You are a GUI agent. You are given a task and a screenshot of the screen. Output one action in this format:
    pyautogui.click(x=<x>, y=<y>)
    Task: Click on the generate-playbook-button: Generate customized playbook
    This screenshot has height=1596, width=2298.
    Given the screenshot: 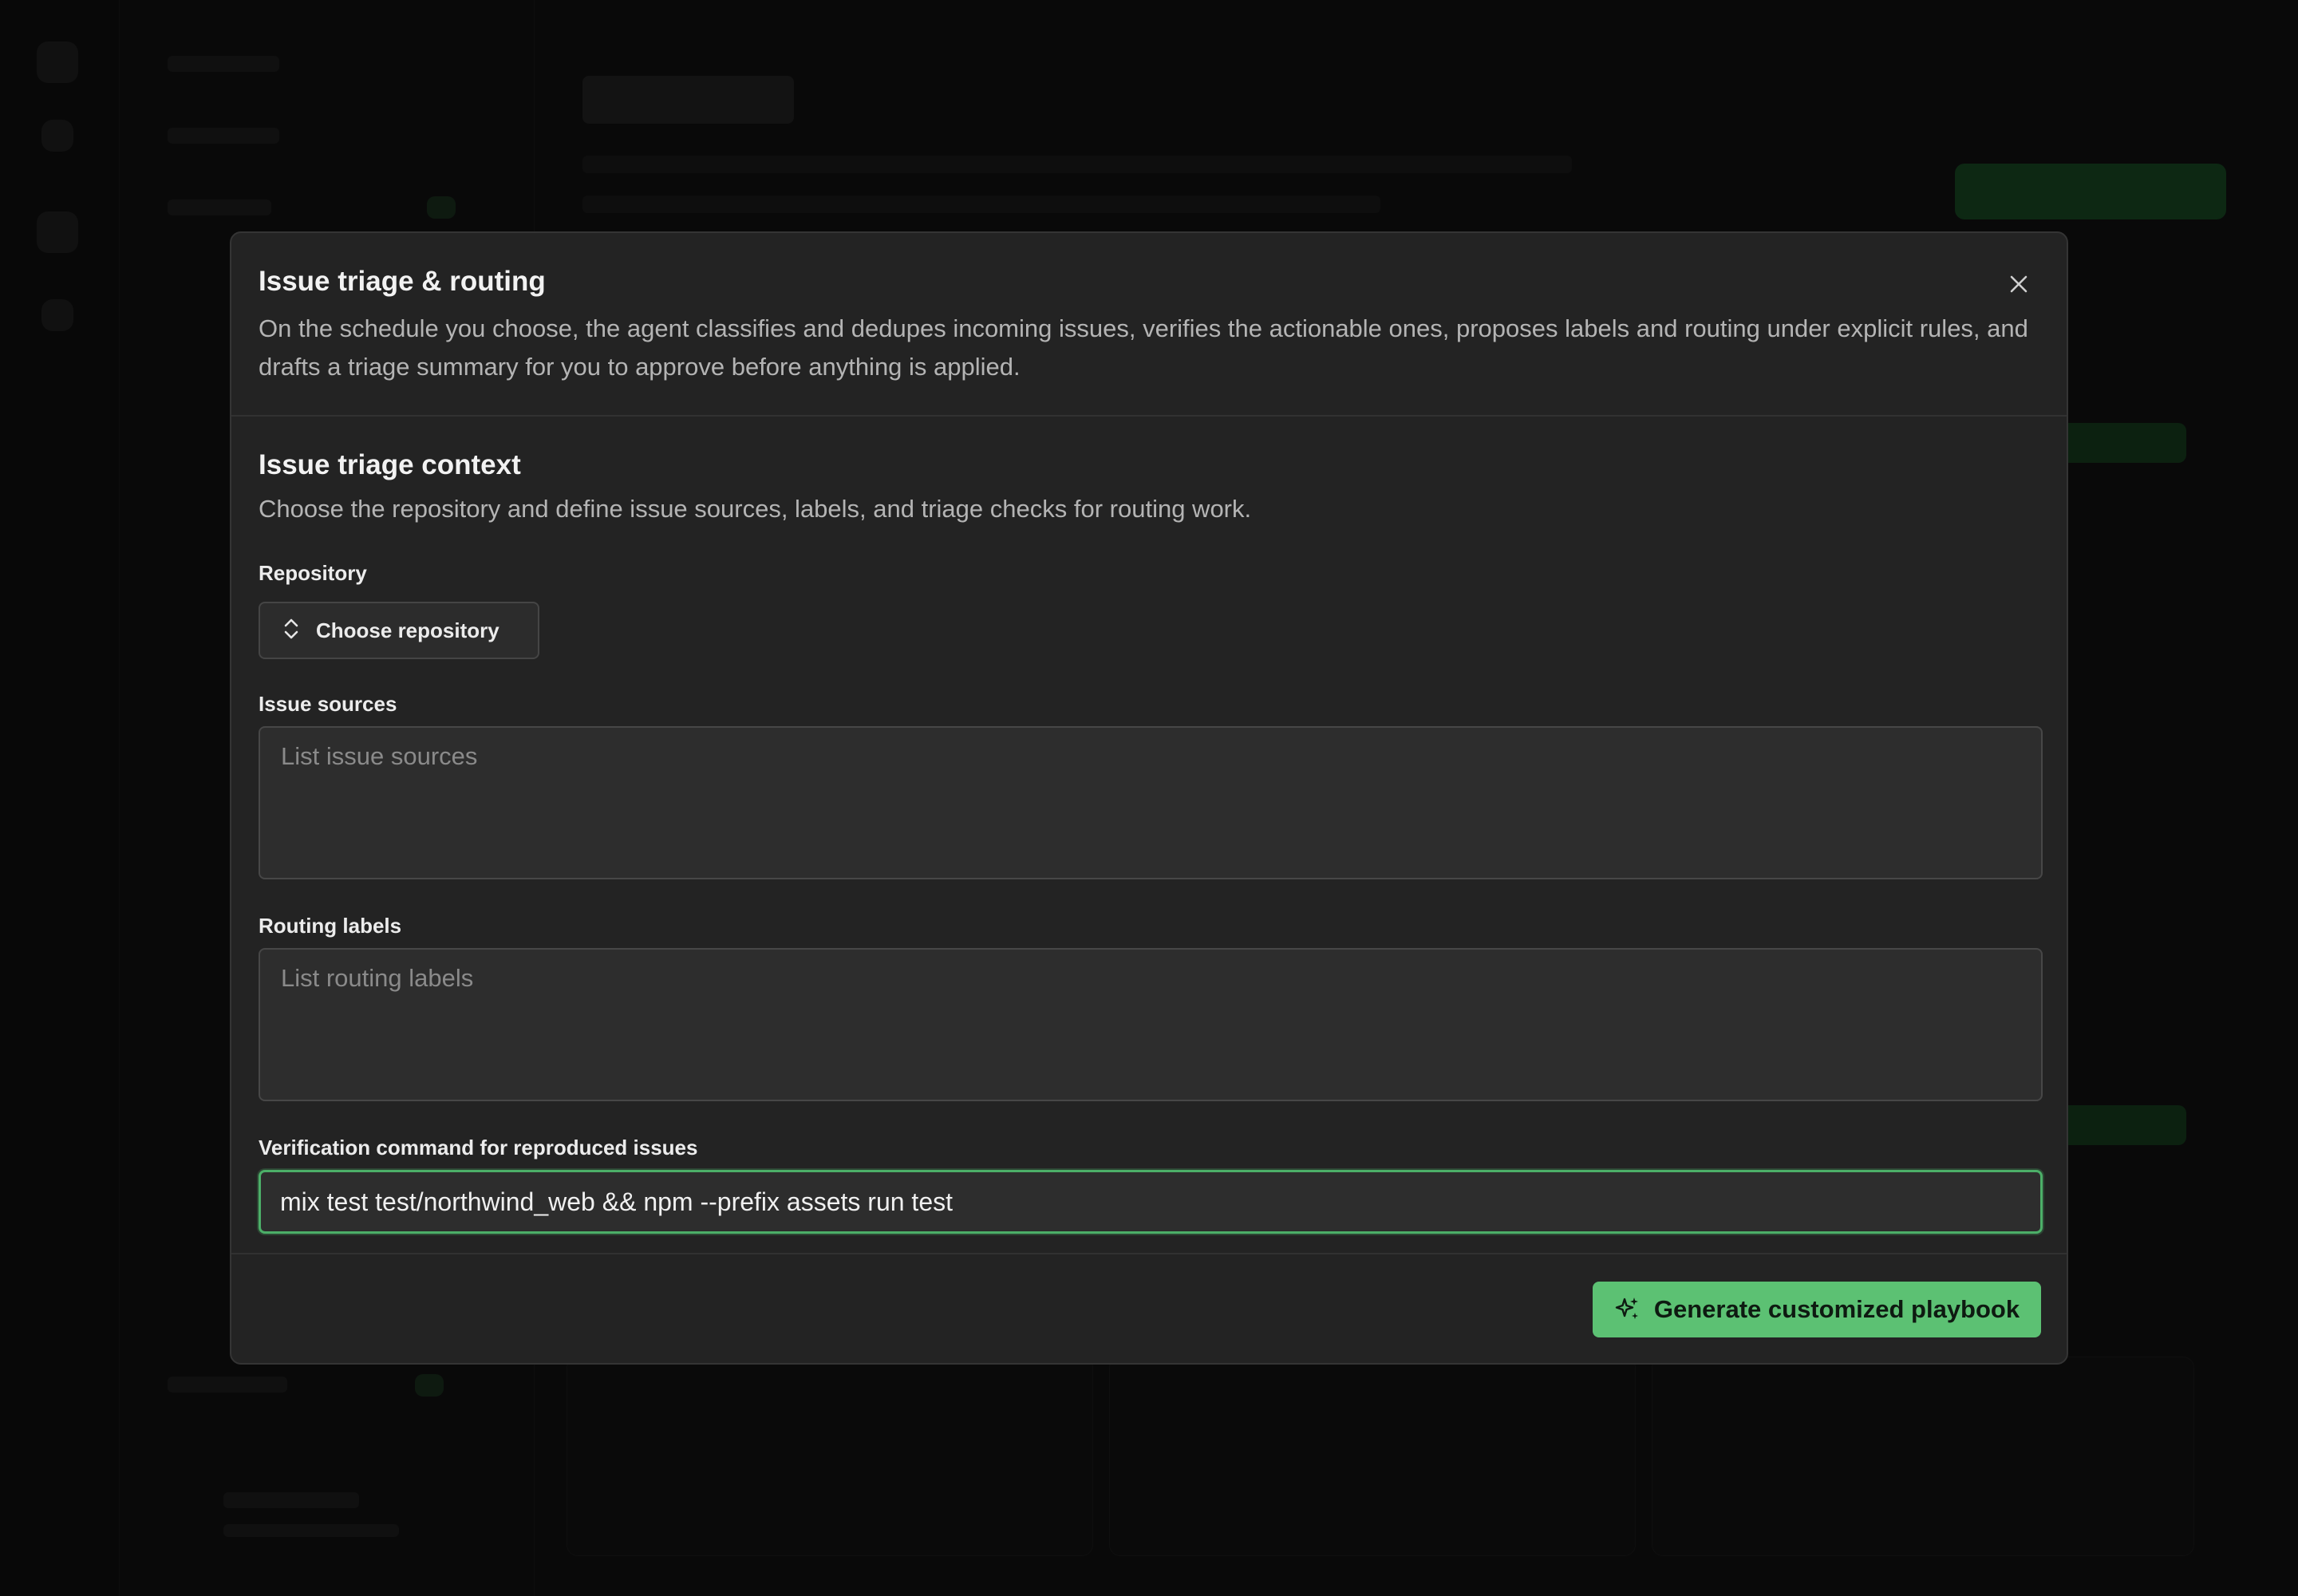 What is the action you would take?
    pyautogui.click(x=1817, y=1309)
    